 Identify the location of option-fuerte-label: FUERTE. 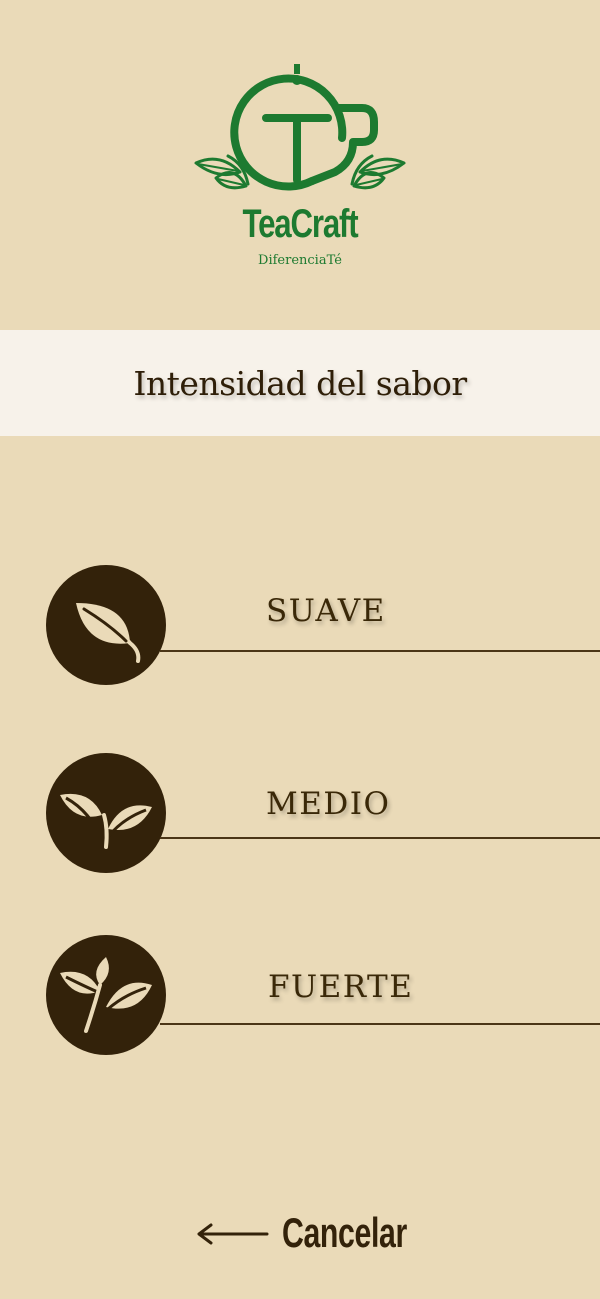
(341, 987).